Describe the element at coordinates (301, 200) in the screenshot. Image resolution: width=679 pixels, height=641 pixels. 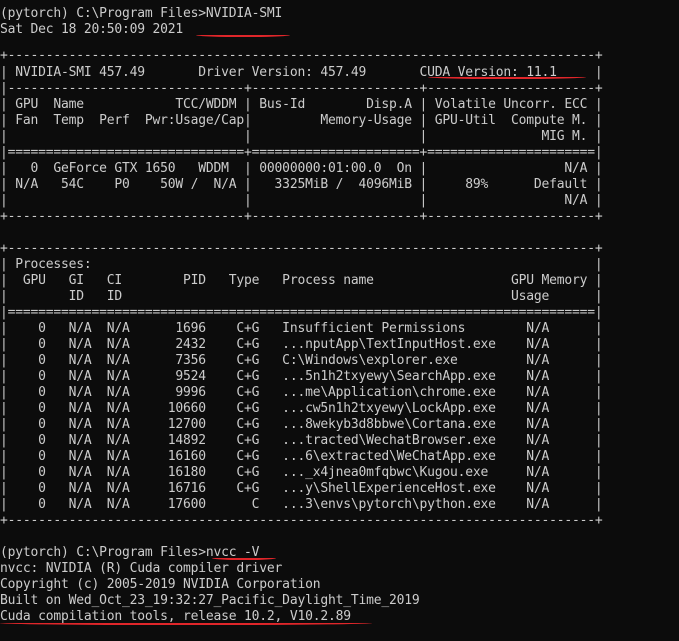
I see `terminal-line: | | | N/A |` at that location.